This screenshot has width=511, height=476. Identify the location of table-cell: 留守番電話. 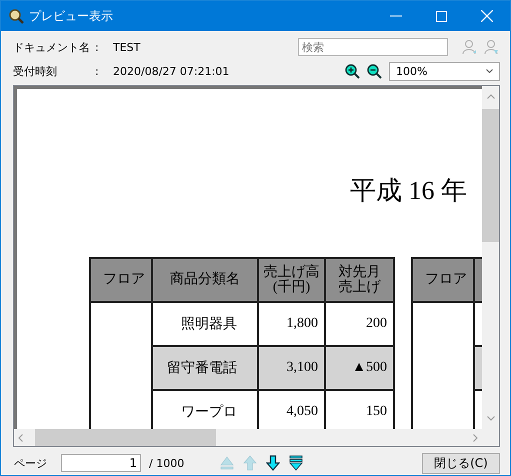
(205, 368).